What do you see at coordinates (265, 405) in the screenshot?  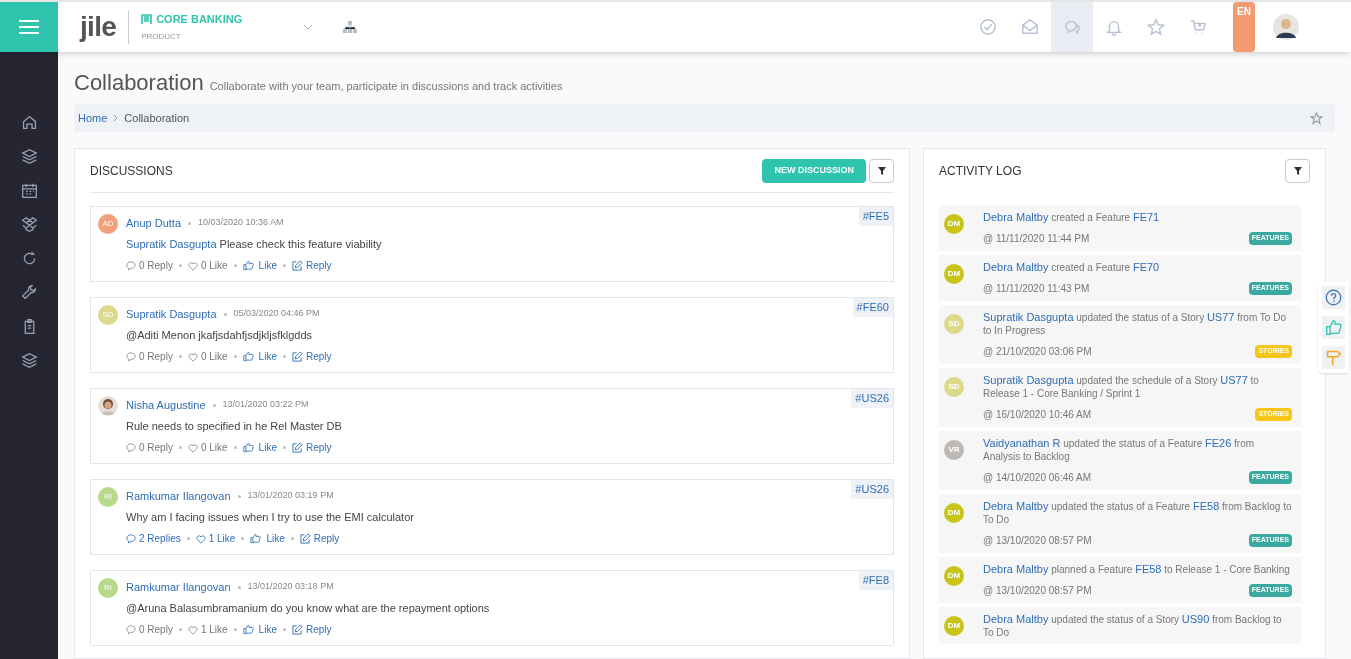 I see `timestamp: 13/01/2020 03:22 PM` at bounding box center [265, 405].